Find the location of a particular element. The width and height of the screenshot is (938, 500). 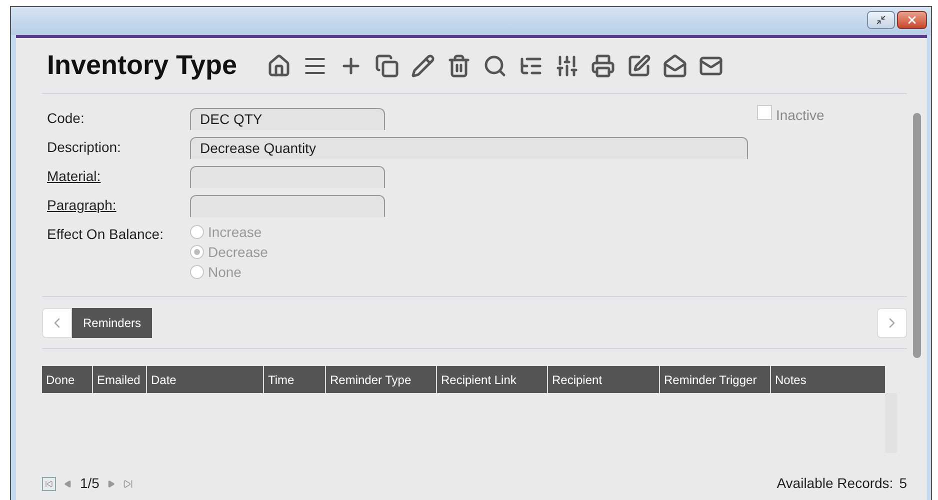

last-page-icon is located at coordinates (128, 483).